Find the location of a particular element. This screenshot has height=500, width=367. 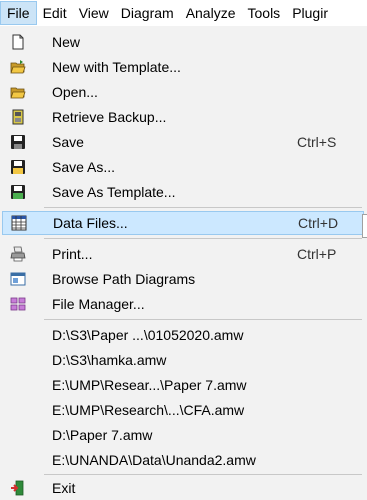

menu-item-exit: Exit is located at coordinates (183, 488).